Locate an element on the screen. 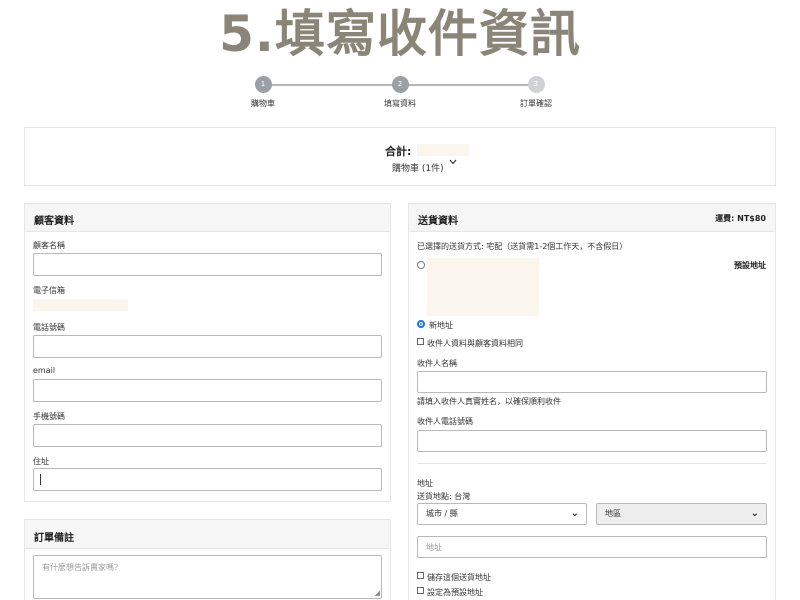 The image size is (800, 600). step-1-dot: 1 is located at coordinates (263, 84).